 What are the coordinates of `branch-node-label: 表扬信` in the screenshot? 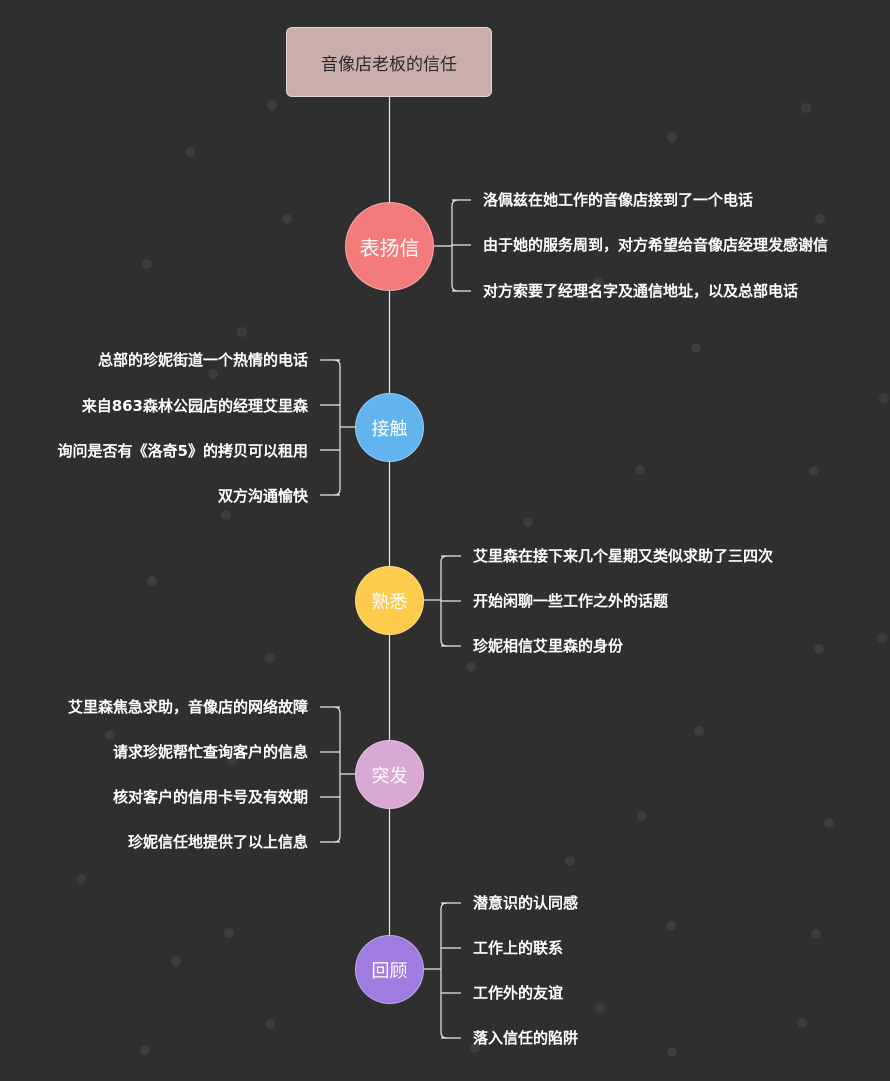 It's located at (389, 248).